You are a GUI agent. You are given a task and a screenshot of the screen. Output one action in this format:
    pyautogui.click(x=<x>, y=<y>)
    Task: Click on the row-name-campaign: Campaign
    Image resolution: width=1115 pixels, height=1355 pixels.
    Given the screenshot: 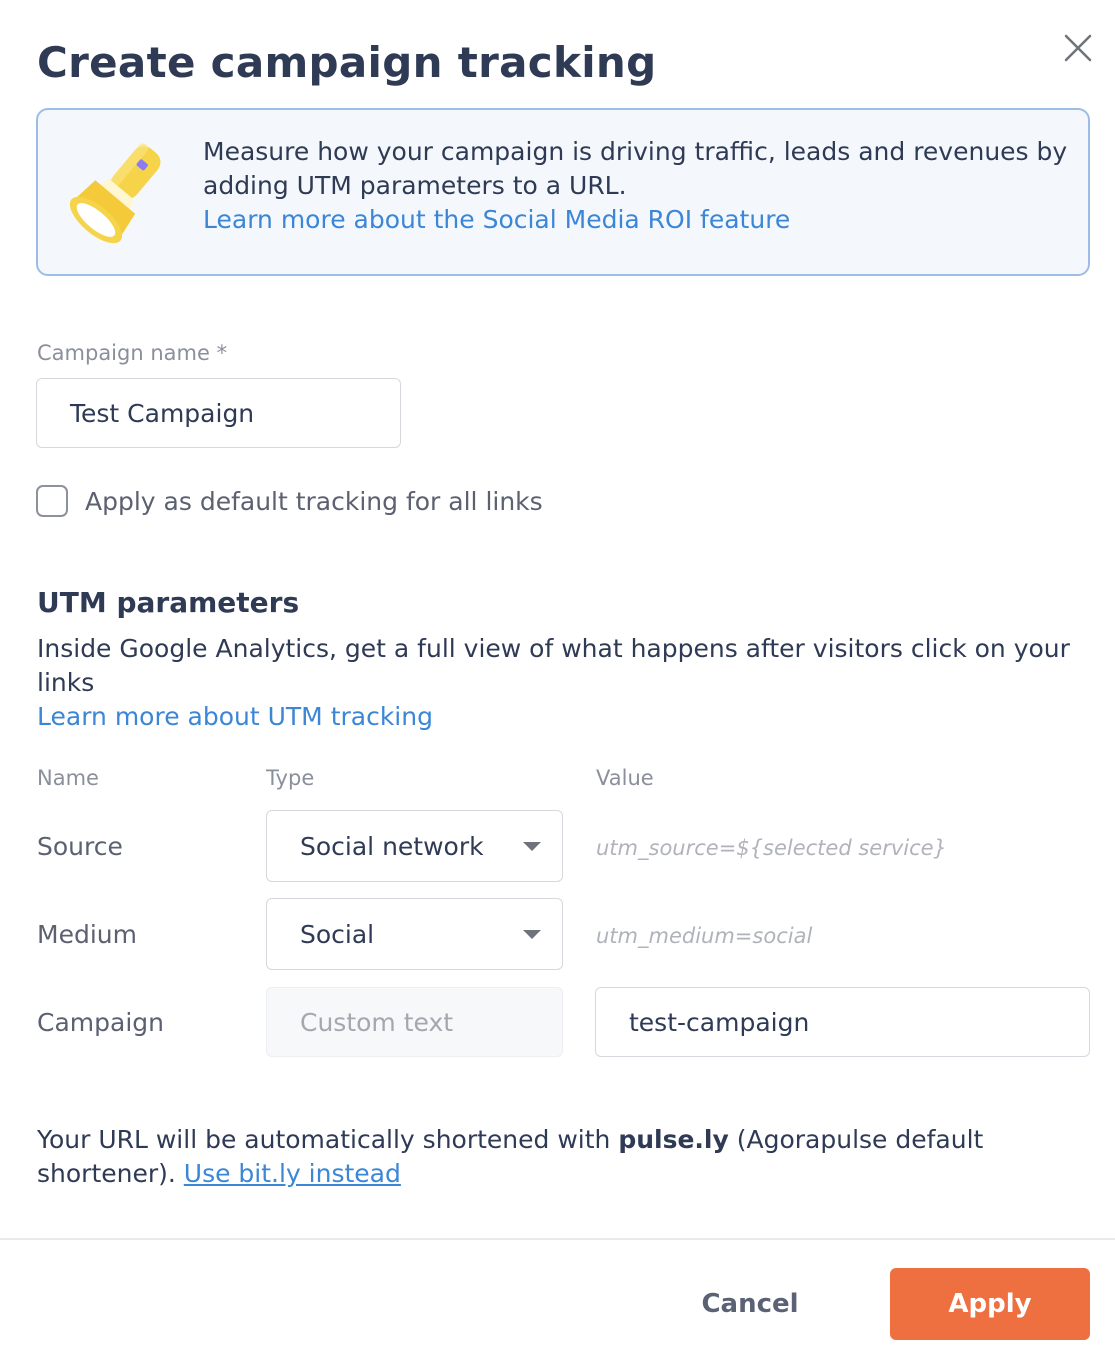 What is the action you would take?
    pyautogui.click(x=100, y=1022)
    